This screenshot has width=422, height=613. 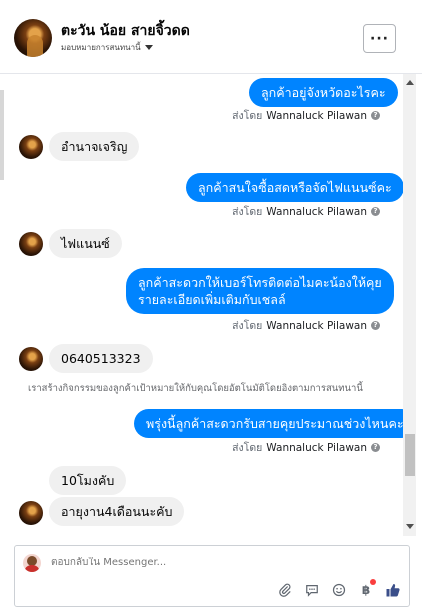 I want to click on message-incoming: ไฟแนนซ์, so click(x=85, y=243).